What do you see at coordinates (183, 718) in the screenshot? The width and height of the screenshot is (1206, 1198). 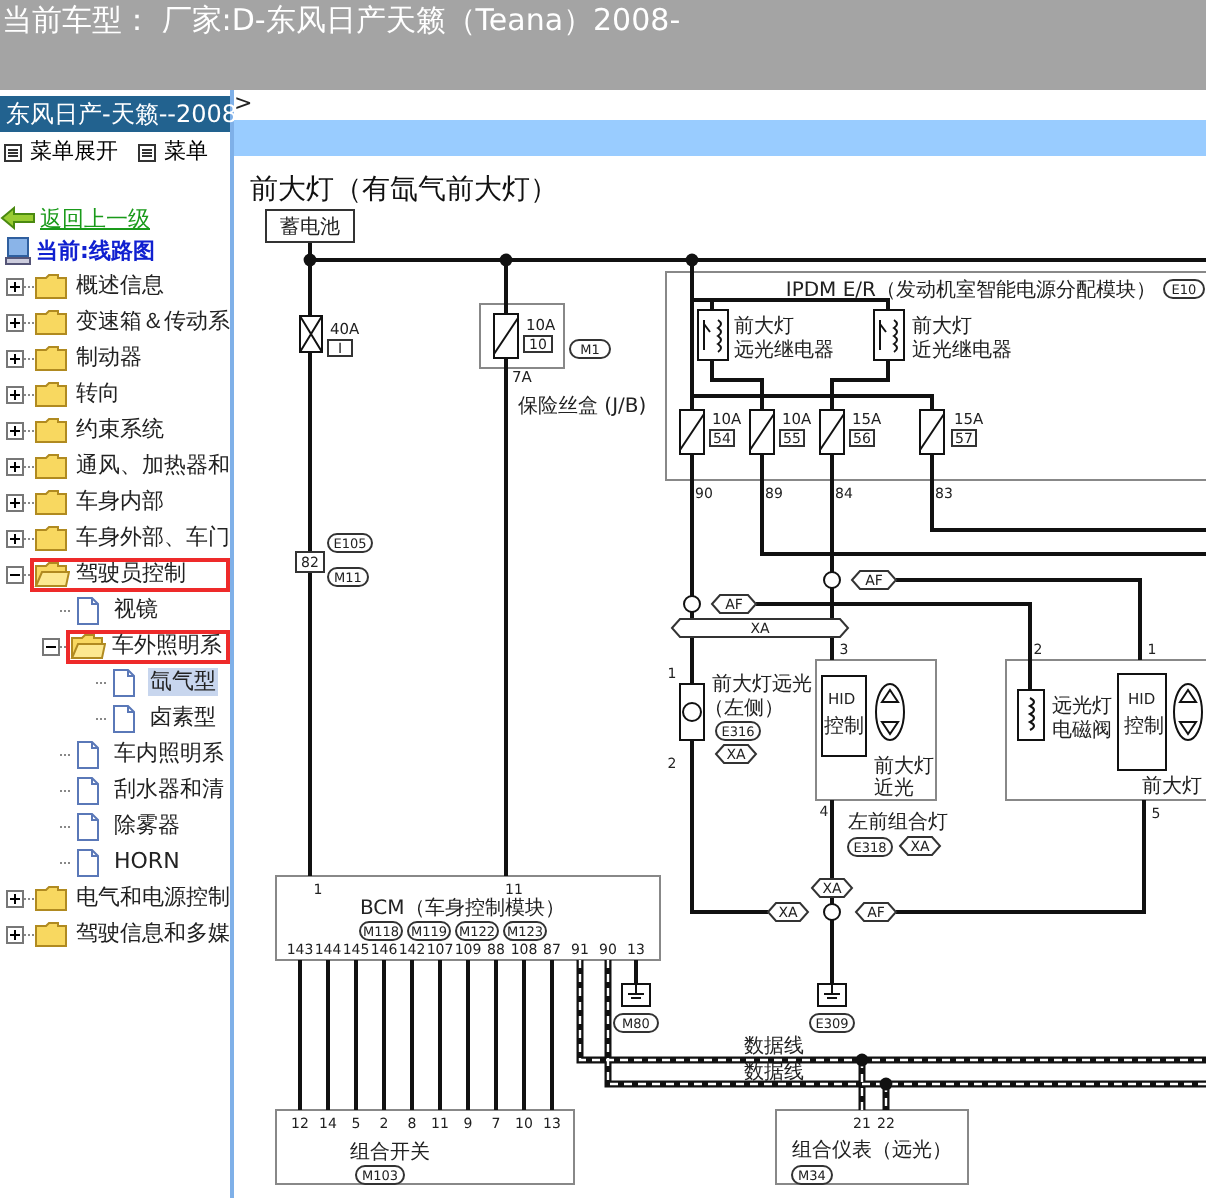 I see `tree-item: 卤素型` at bounding box center [183, 718].